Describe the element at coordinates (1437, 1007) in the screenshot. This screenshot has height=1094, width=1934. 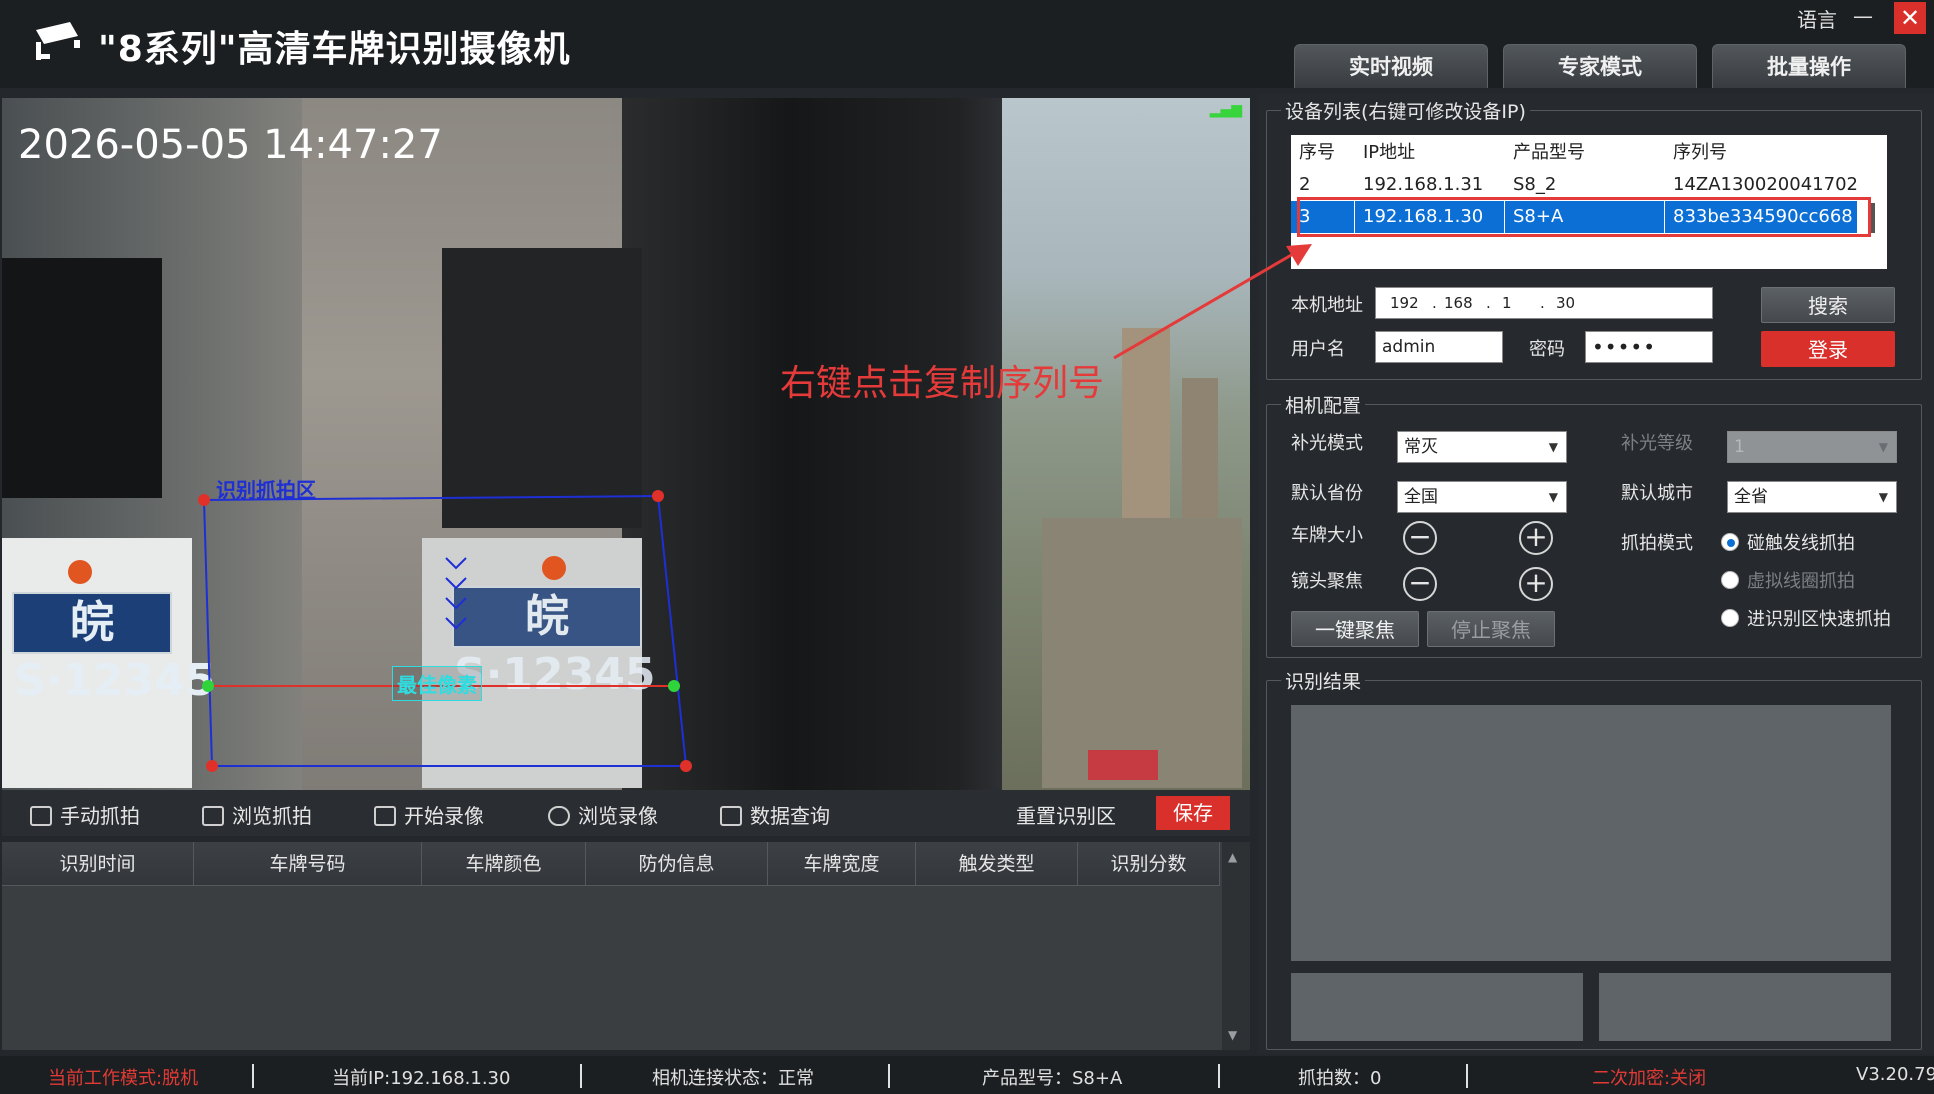
I see `plate-image-area` at that location.